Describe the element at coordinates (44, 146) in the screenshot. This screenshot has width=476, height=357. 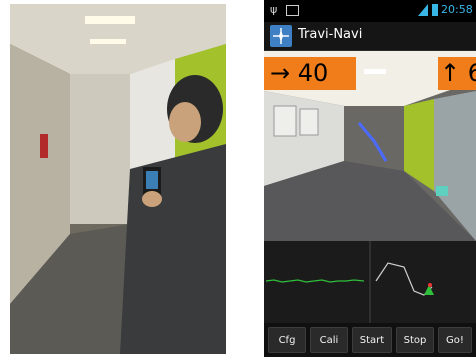
I see `distant-person` at that location.